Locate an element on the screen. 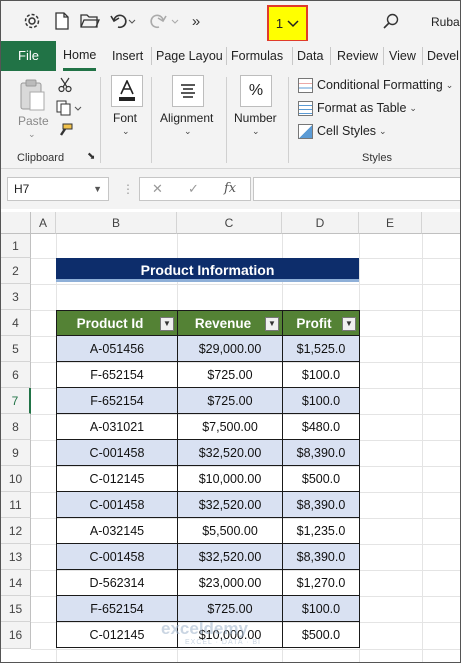 Image resolution: width=461 pixels, height=663 pixels. open-folder-icon is located at coordinates (90, 21).